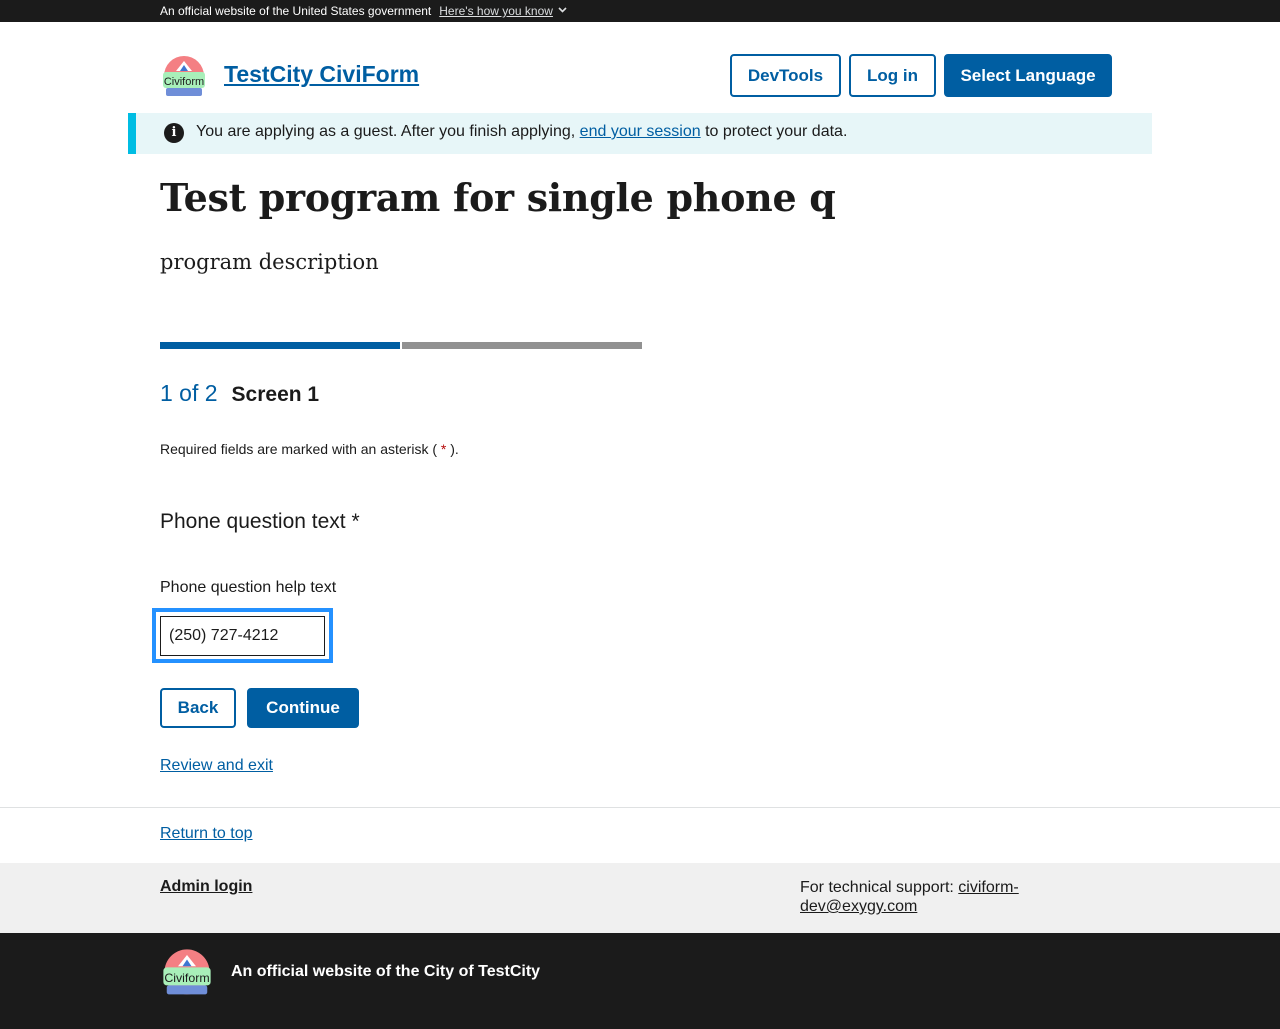  I want to click on site-title-link: TestCity CiviForm, so click(321, 74).